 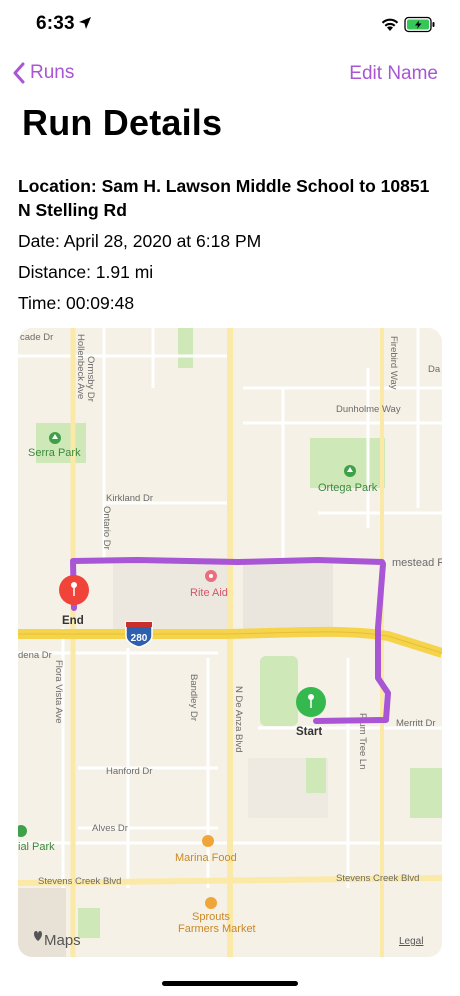 What do you see at coordinates (129, 771) in the screenshot?
I see `street-label: Hanford Dr` at bounding box center [129, 771].